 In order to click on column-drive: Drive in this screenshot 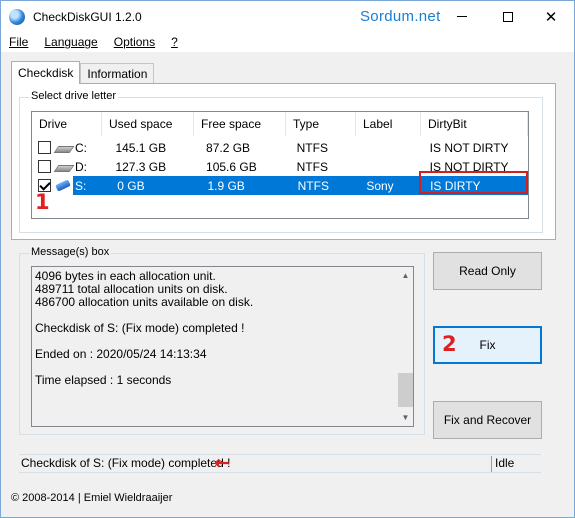, I will do `click(67, 124)`.